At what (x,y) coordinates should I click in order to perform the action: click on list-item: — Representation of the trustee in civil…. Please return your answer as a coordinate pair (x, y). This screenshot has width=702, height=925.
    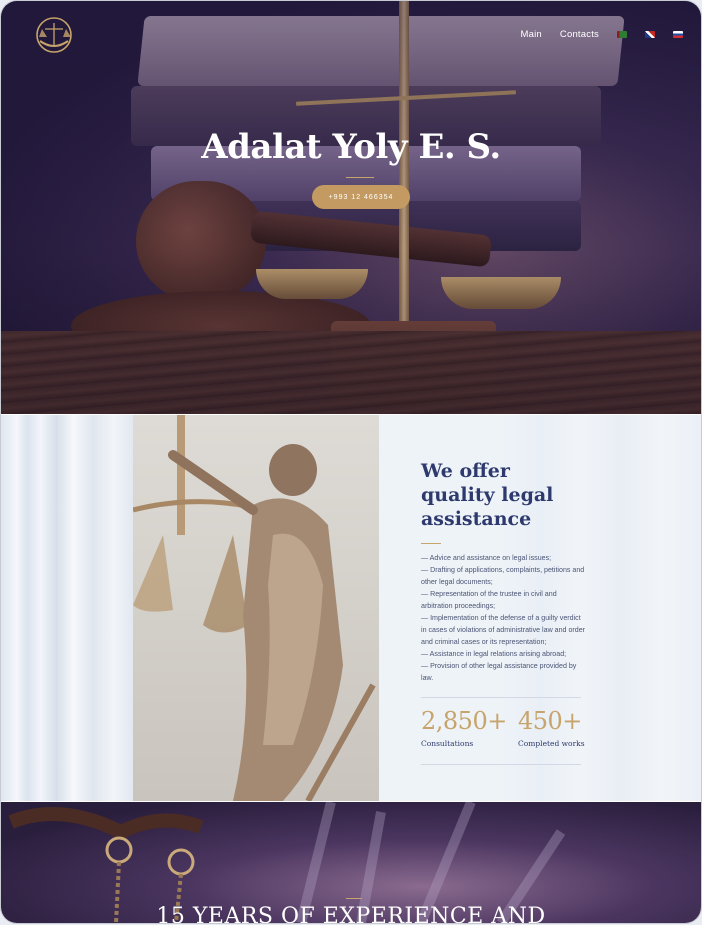
    Looking at the image, I should click on (489, 600).